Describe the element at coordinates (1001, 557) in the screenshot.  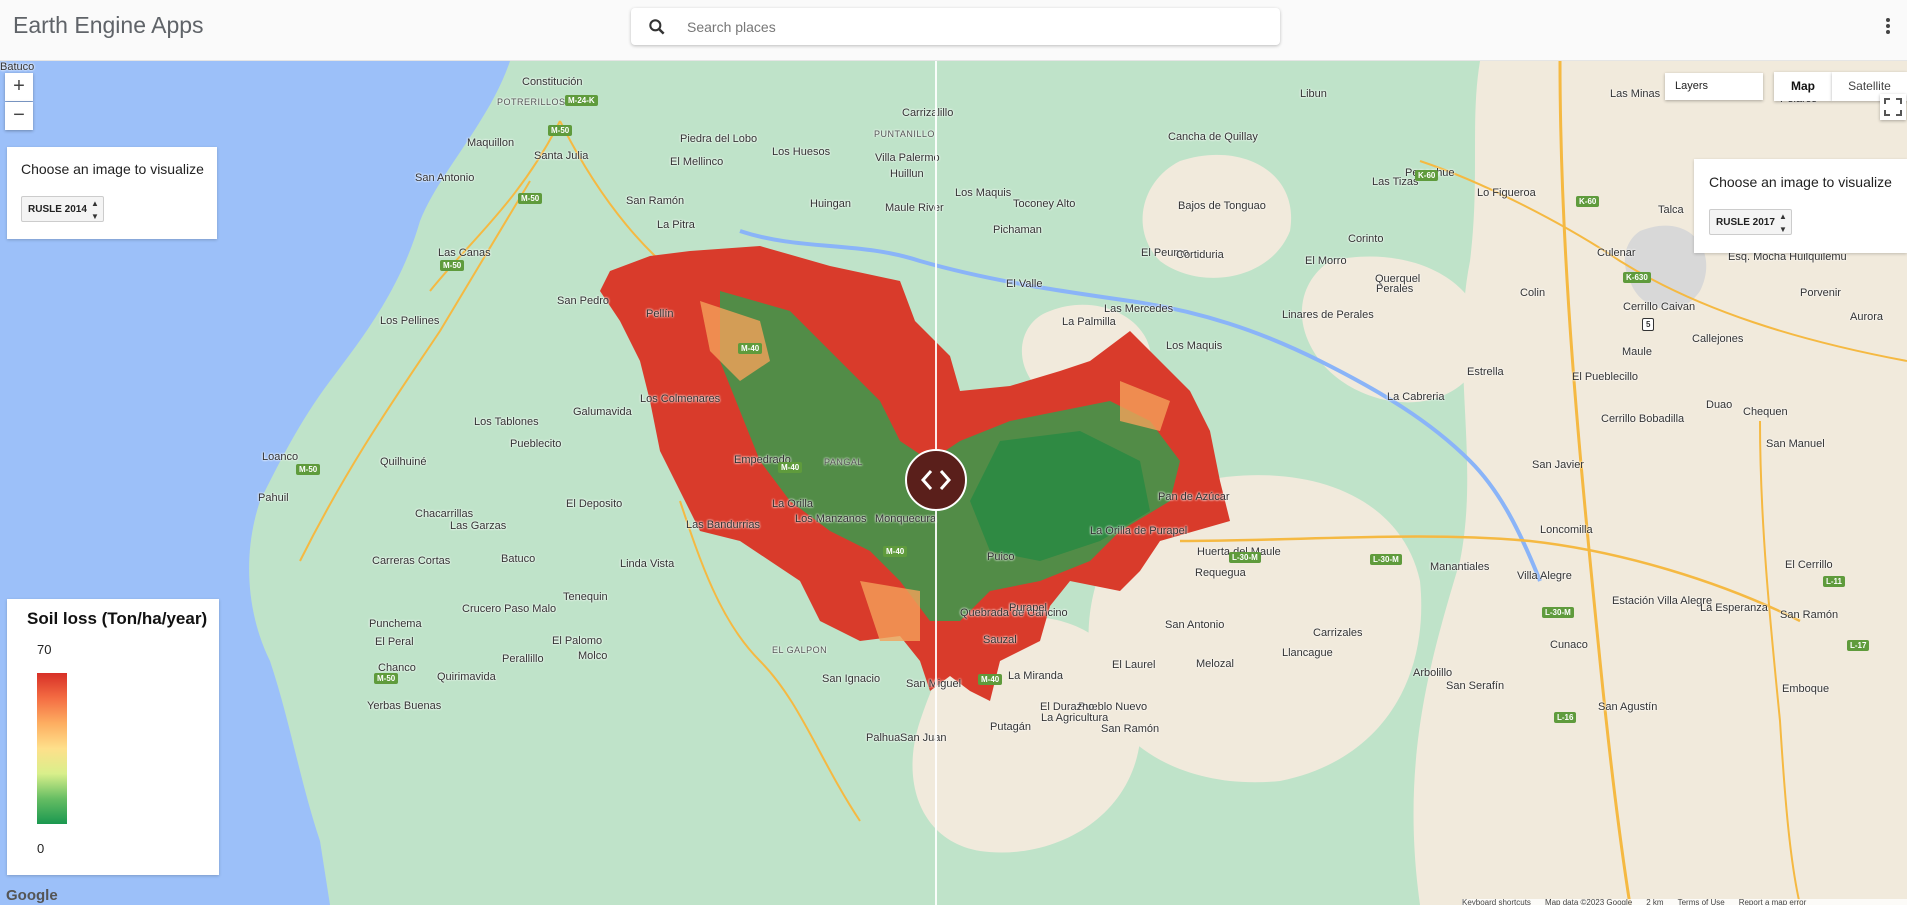
I see `map-place-label: Puico` at that location.